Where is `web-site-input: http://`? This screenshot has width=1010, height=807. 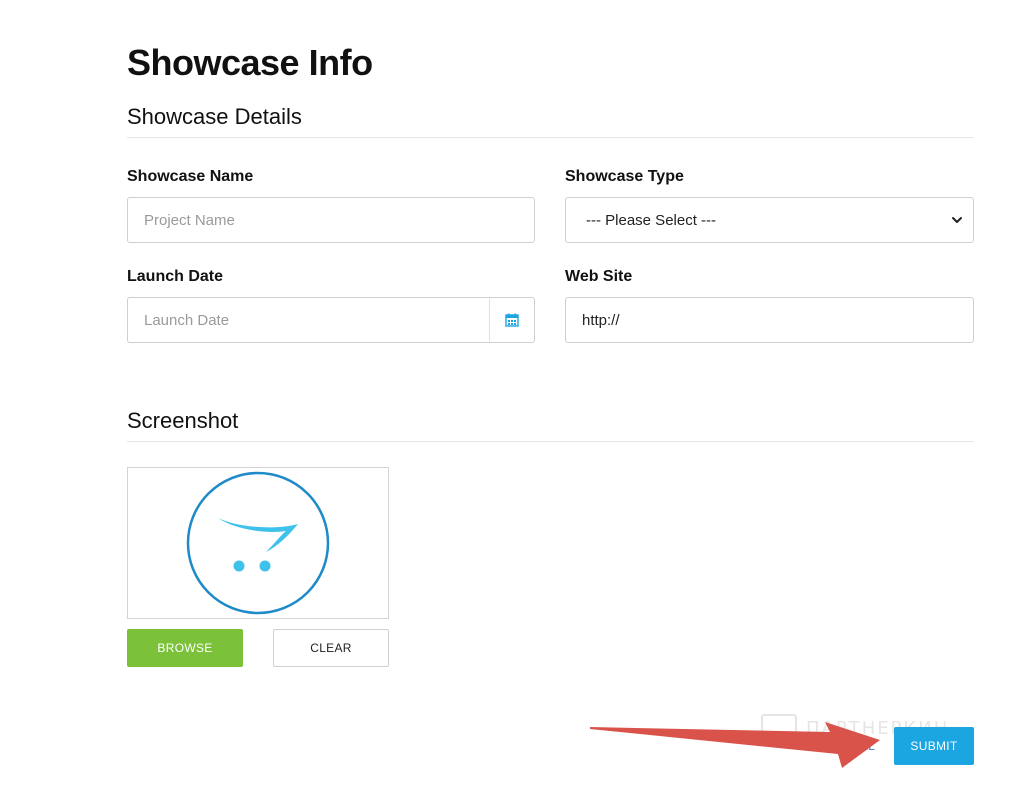
web-site-input: http:// is located at coordinates (769, 320).